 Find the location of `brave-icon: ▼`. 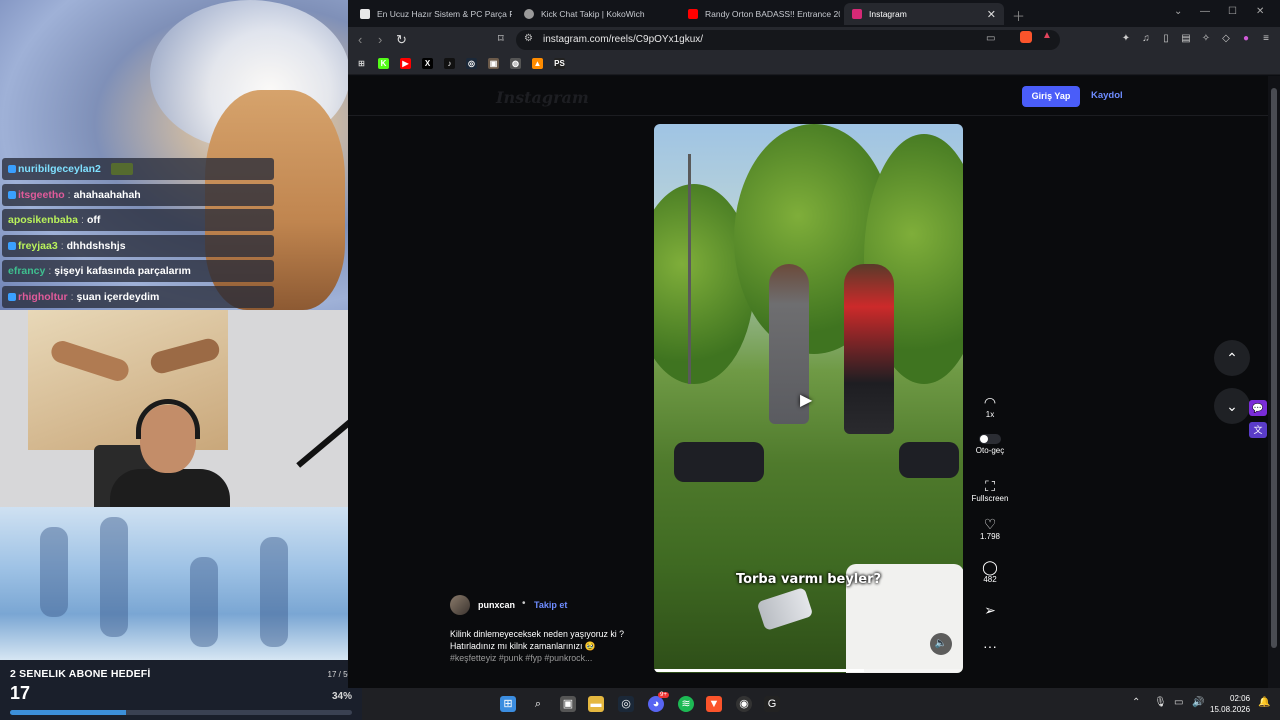

brave-icon: ▼ is located at coordinates (714, 704).